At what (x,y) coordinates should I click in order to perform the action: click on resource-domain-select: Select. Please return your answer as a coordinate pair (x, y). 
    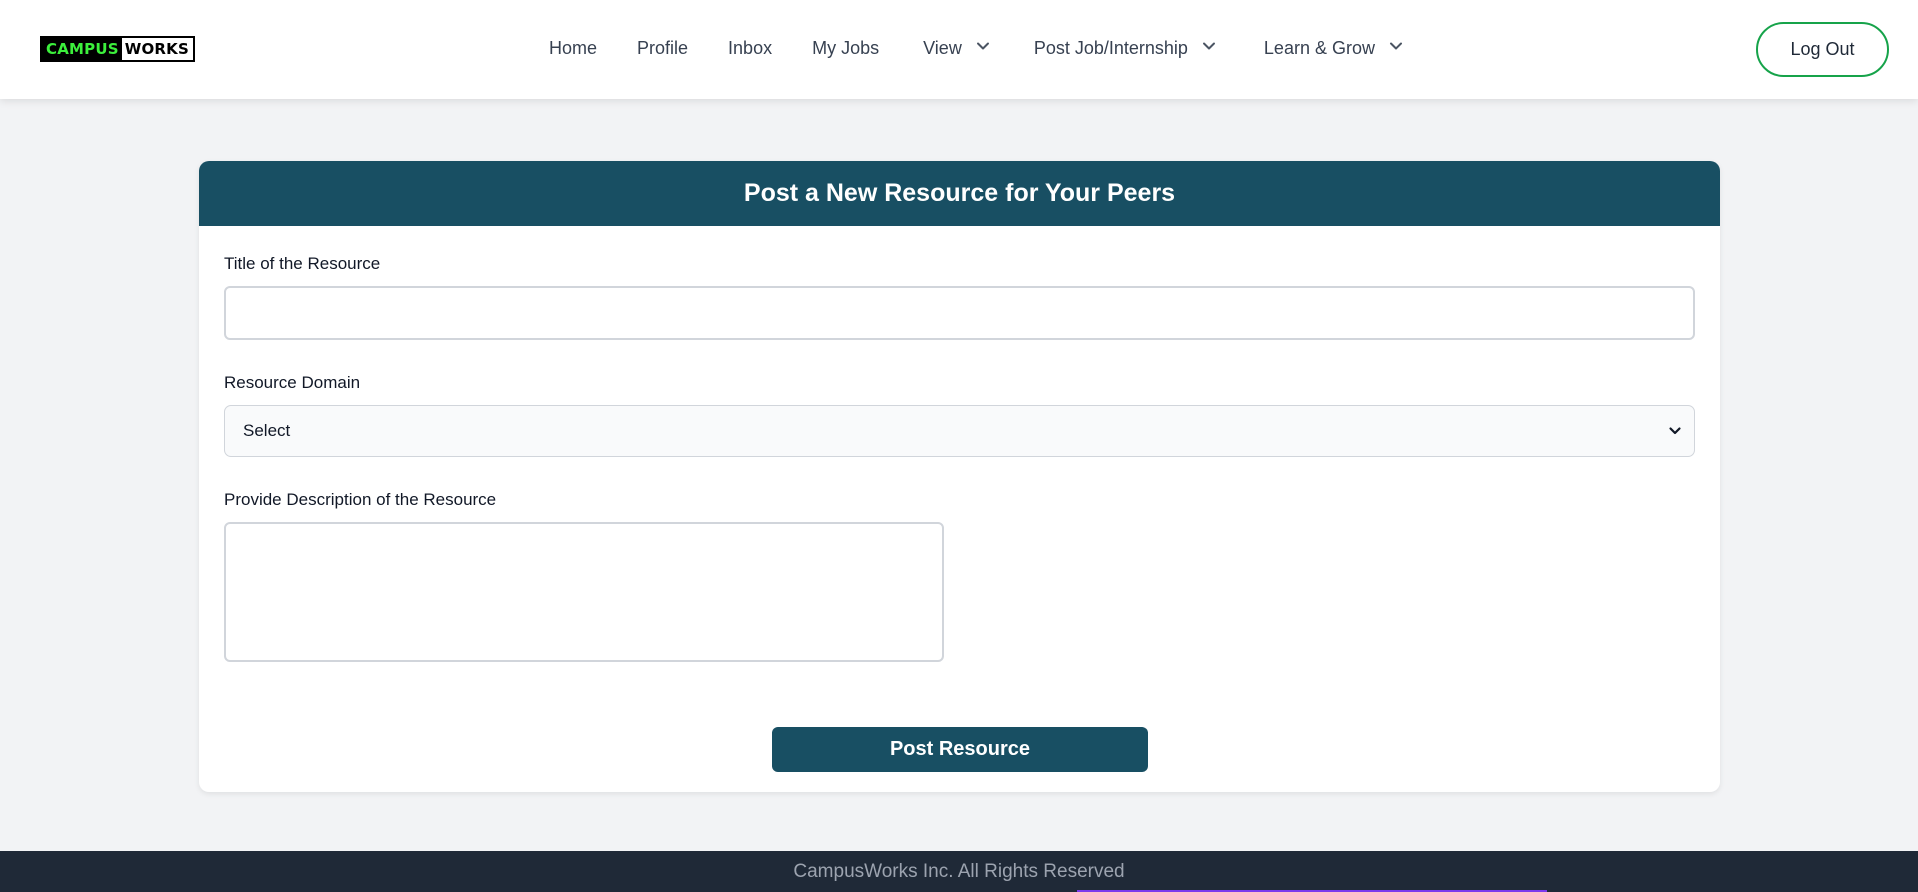
    Looking at the image, I should click on (959, 431).